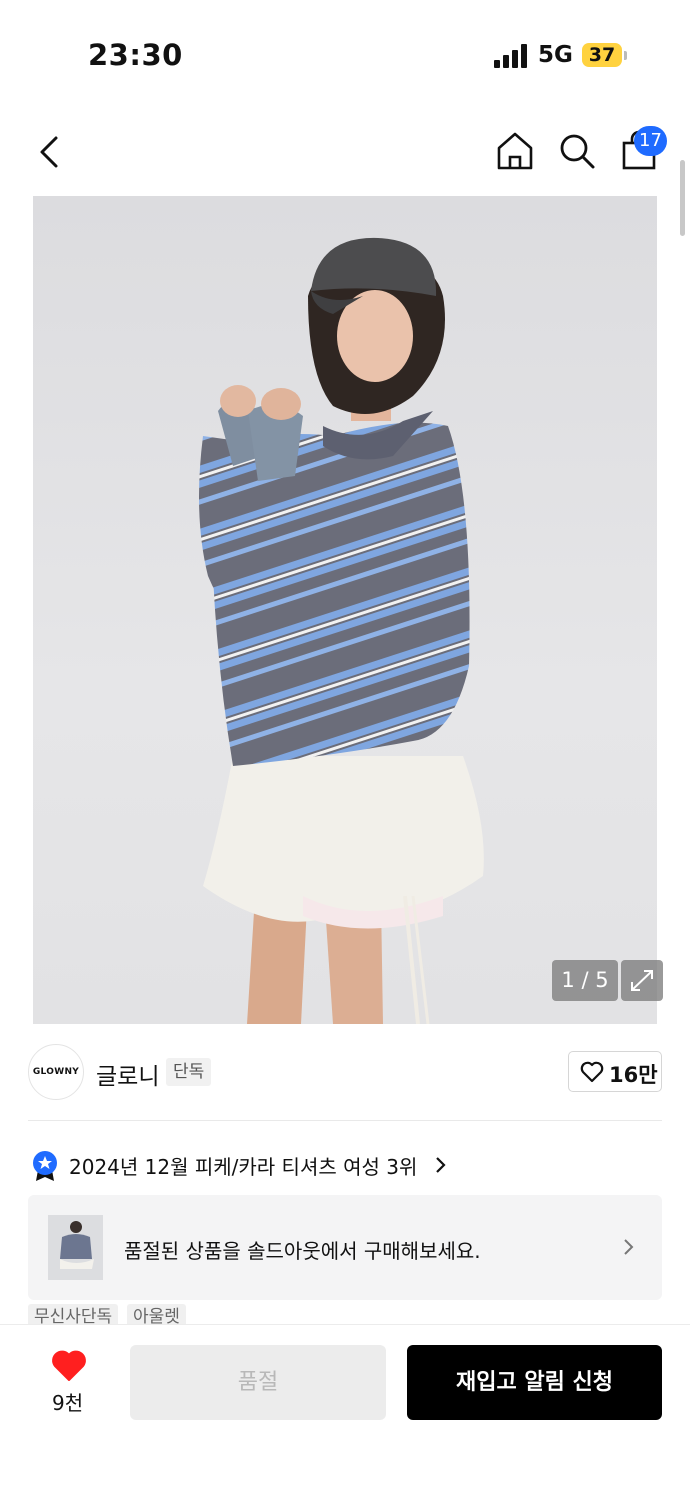 The height and width of the screenshot is (1501, 690). I want to click on home-icon, so click(515, 151).